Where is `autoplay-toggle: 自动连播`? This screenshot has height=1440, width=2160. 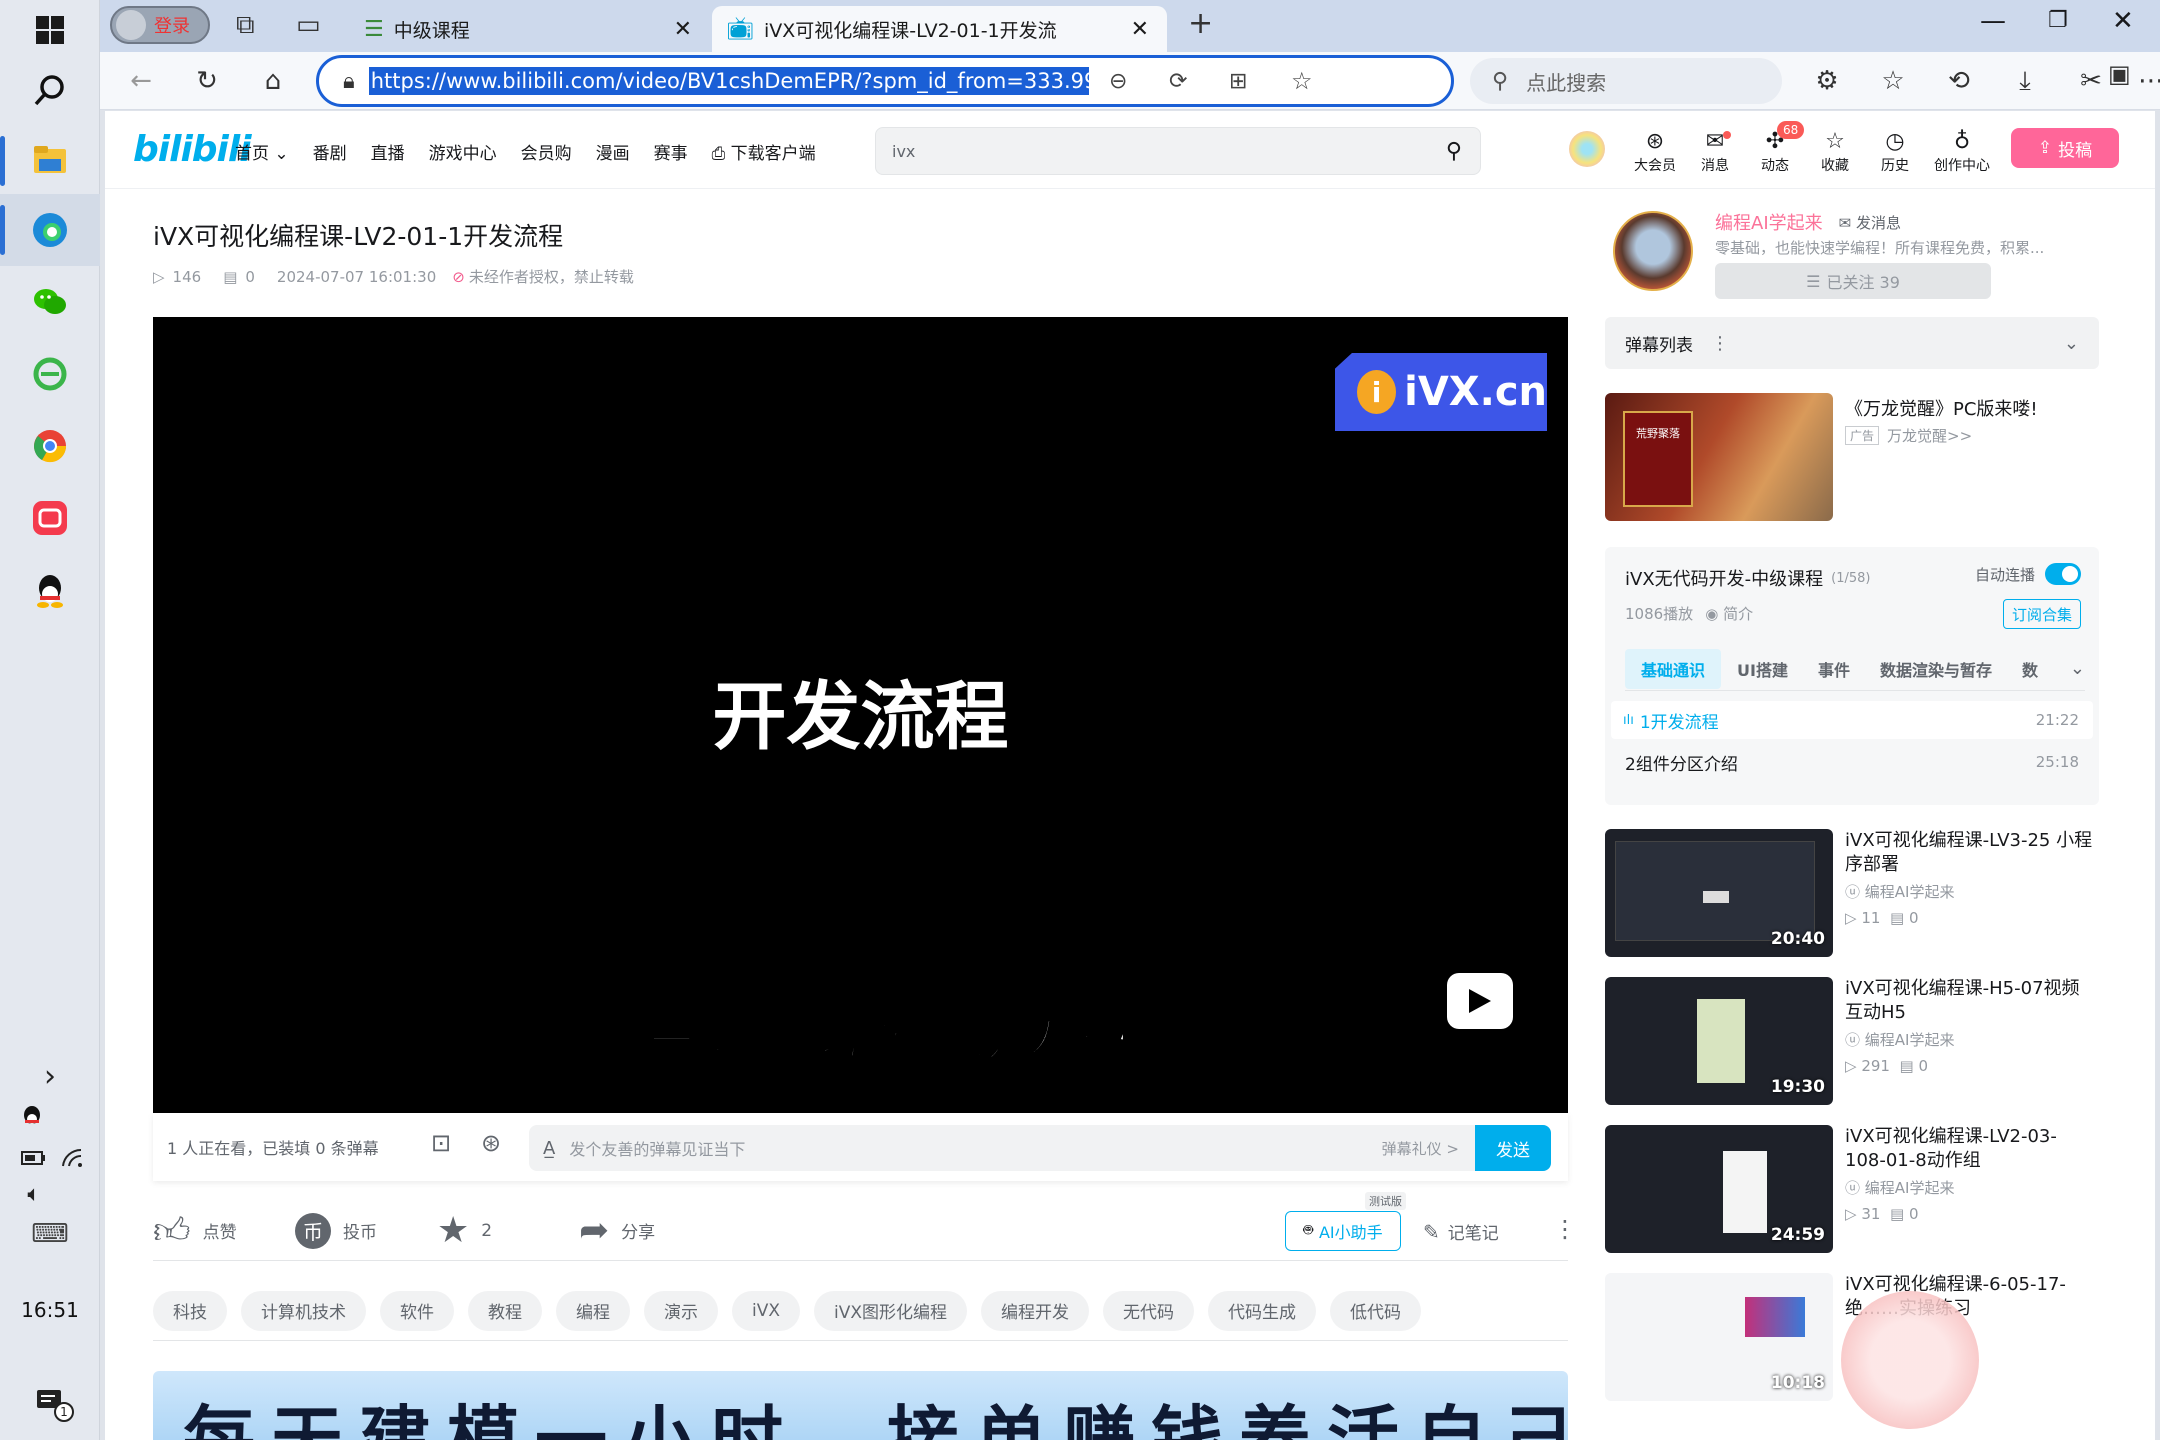 autoplay-toggle: 自动连播 is located at coordinates (2028, 574).